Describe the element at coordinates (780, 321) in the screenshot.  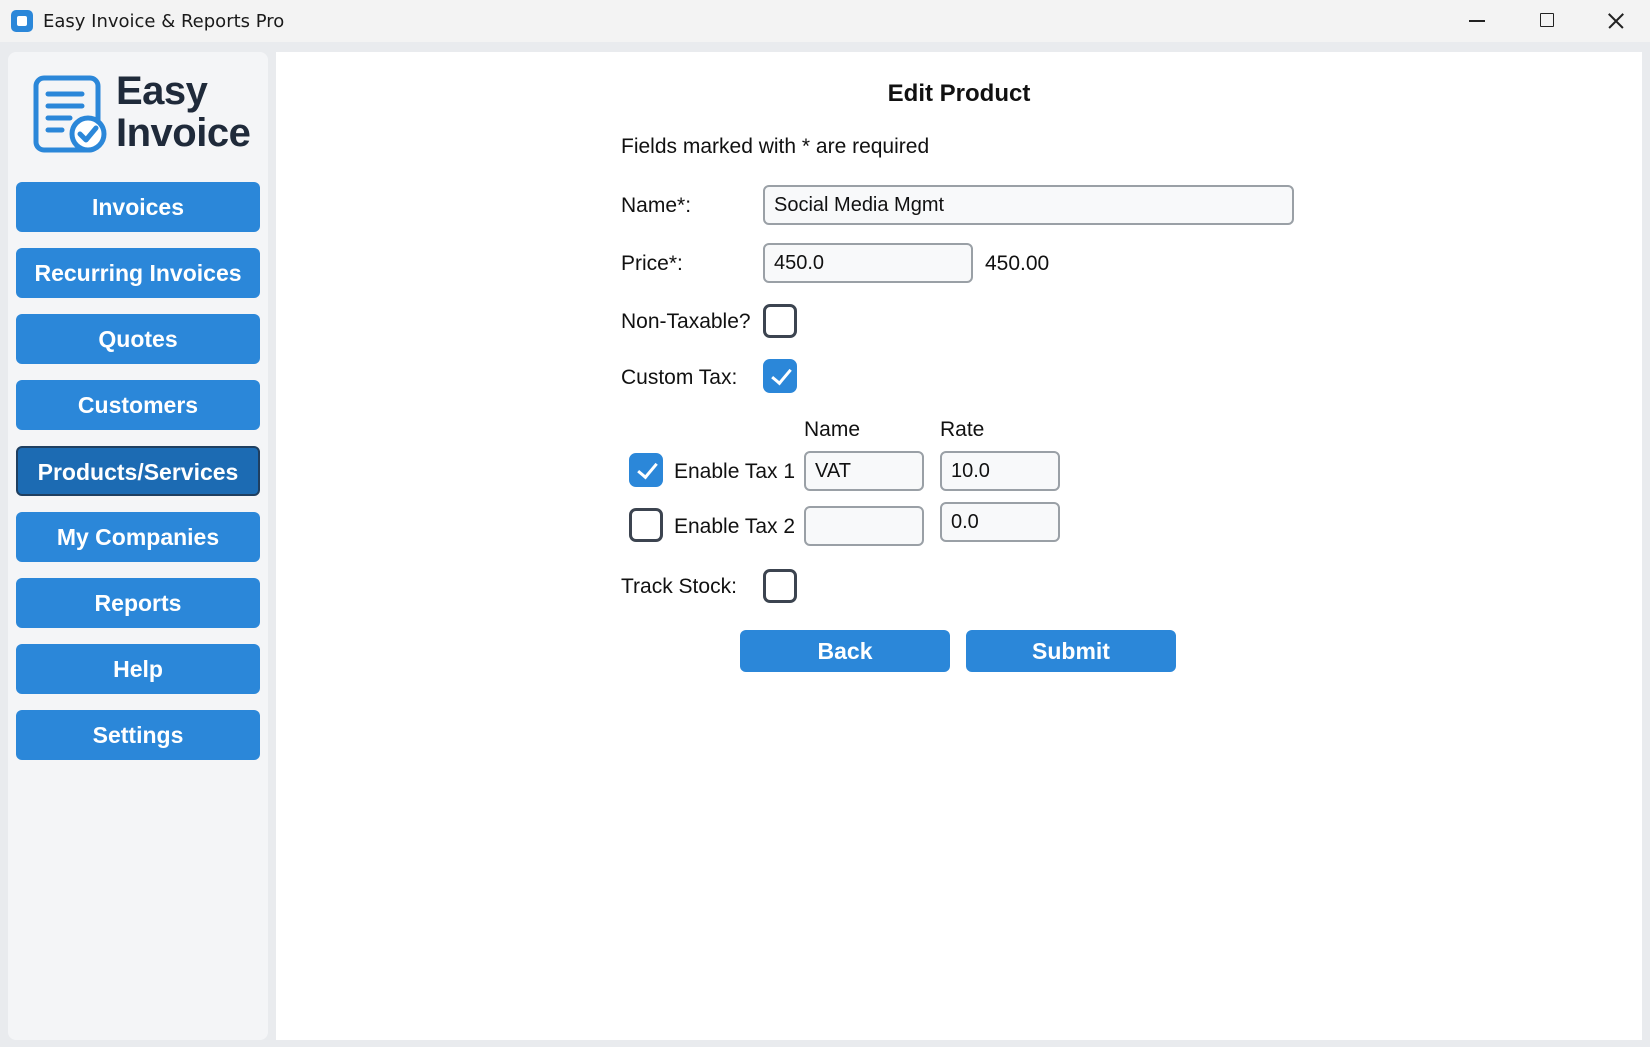
I see `non-taxable-checkbox` at that location.